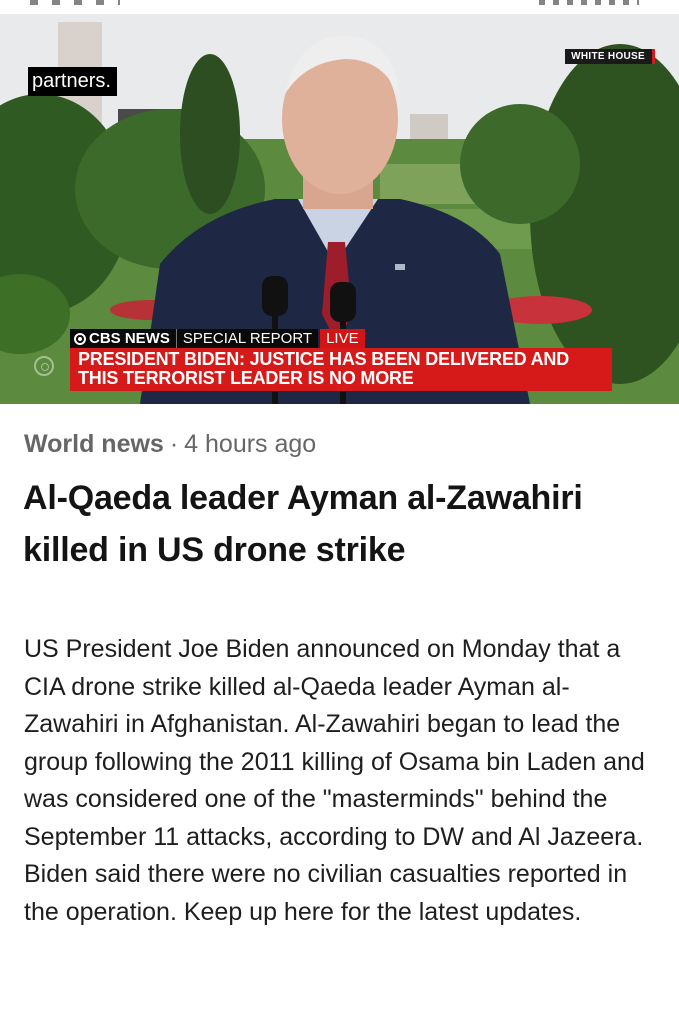 The width and height of the screenshot is (679, 1024). I want to click on article-category: World news, so click(94, 444).